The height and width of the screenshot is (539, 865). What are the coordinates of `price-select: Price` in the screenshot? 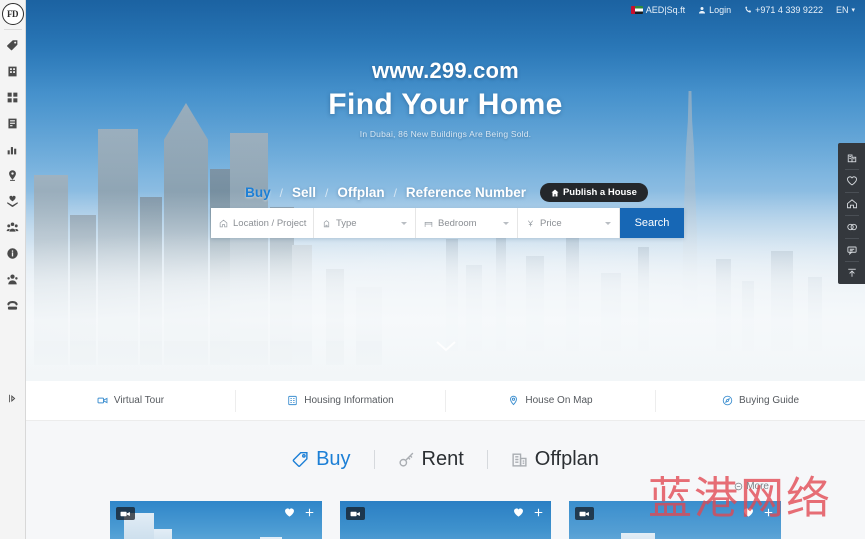 It's located at (569, 223).